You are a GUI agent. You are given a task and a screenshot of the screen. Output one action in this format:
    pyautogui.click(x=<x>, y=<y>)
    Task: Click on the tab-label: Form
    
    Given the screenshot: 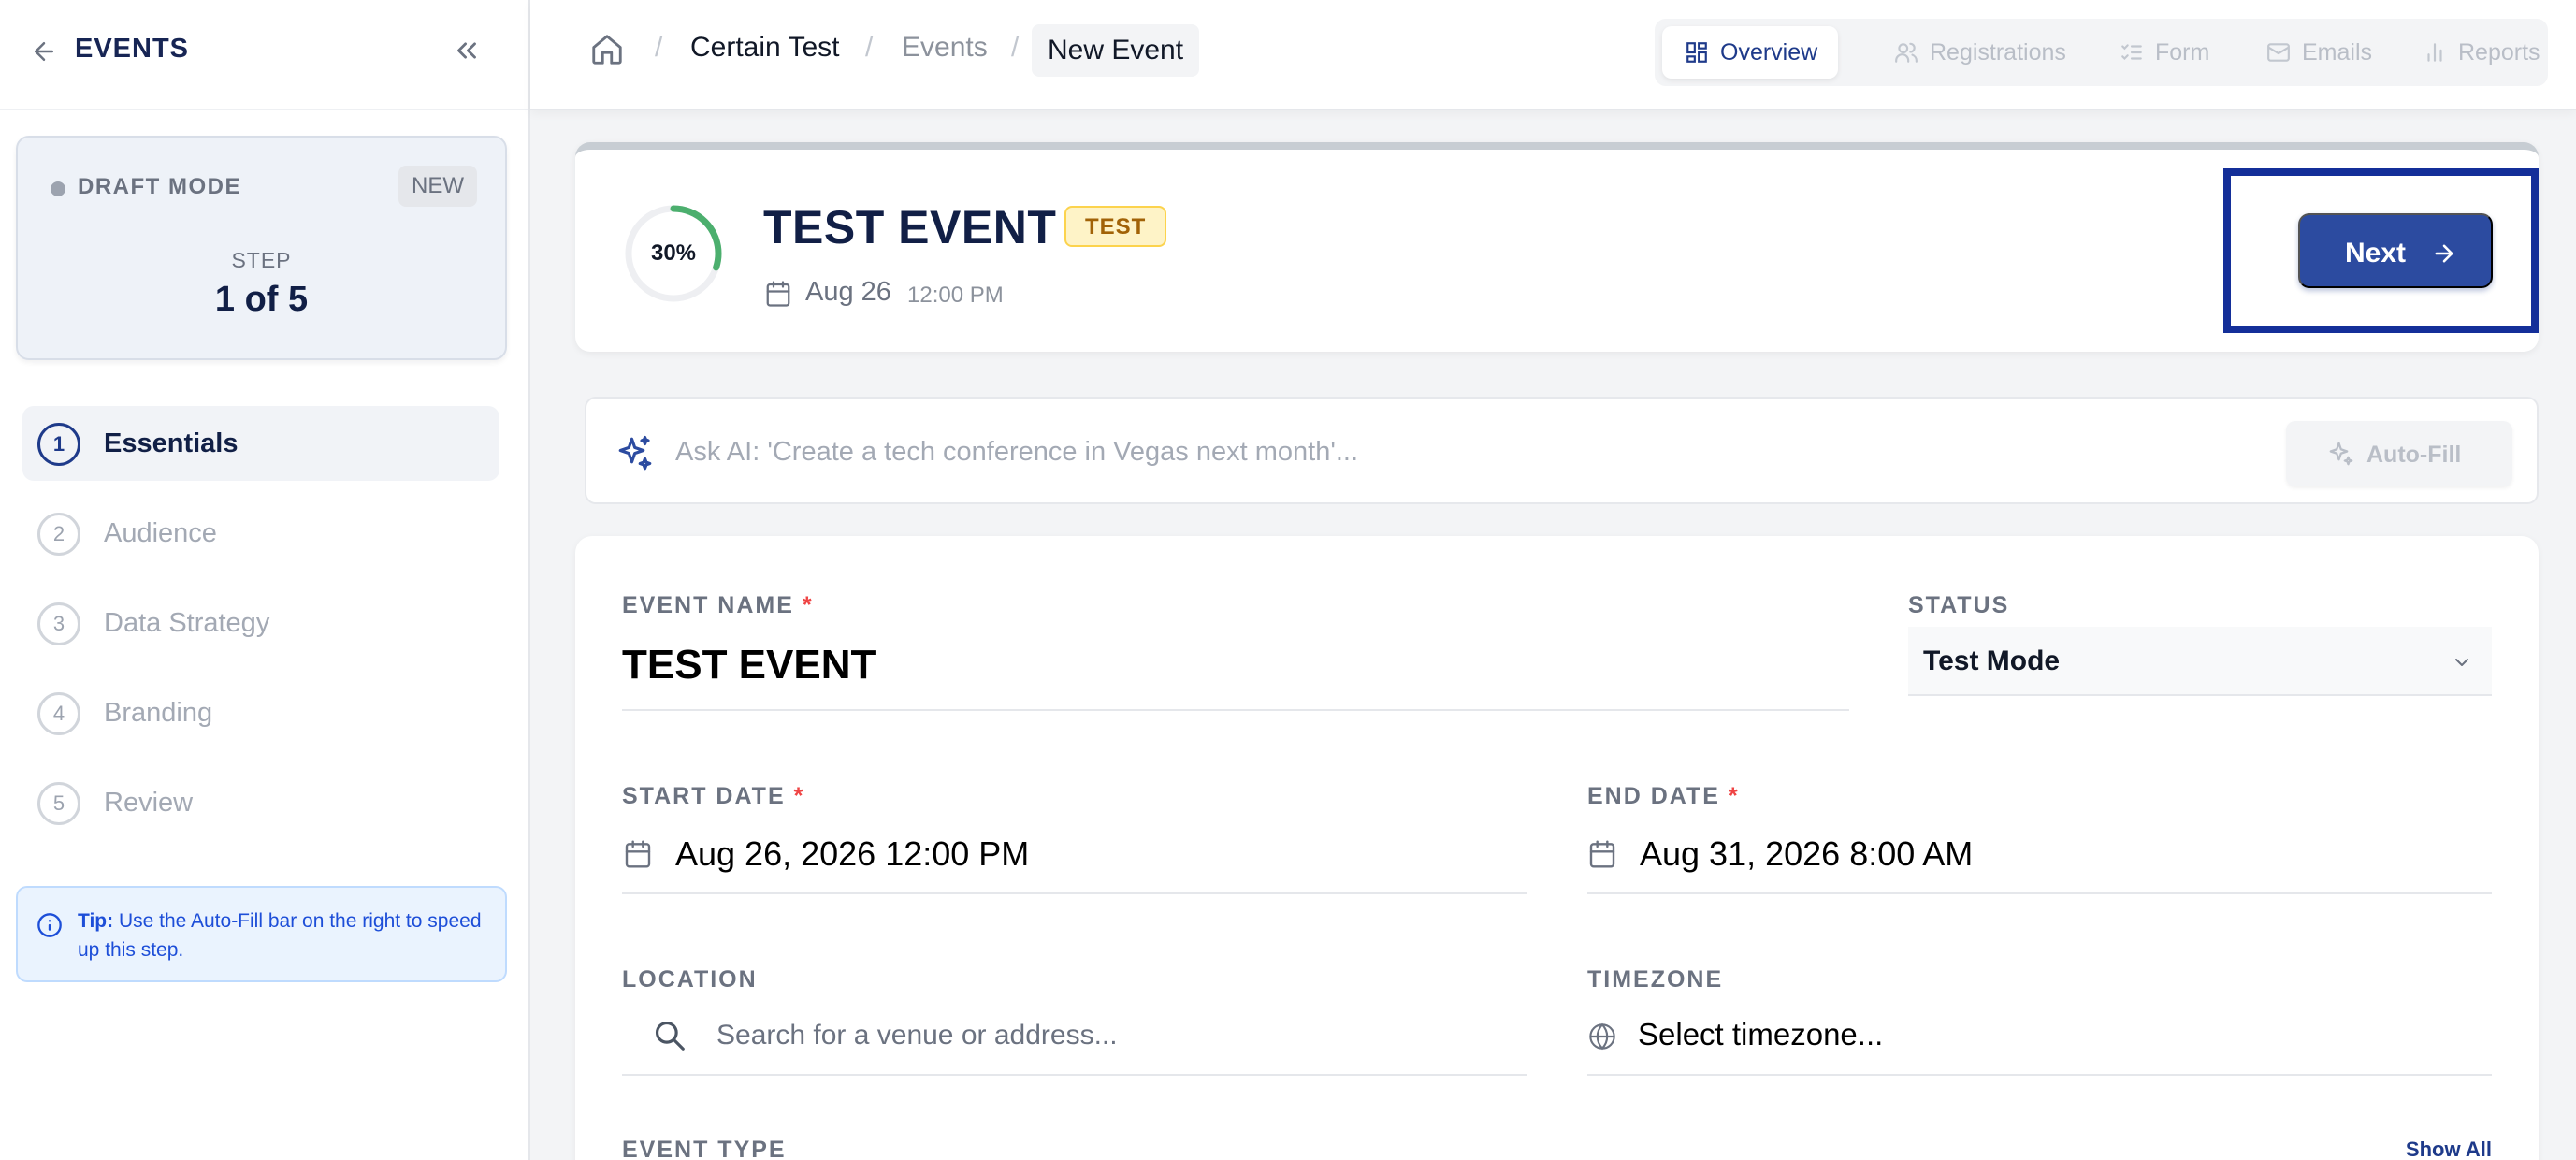 What is the action you would take?
    pyautogui.click(x=2182, y=52)
    